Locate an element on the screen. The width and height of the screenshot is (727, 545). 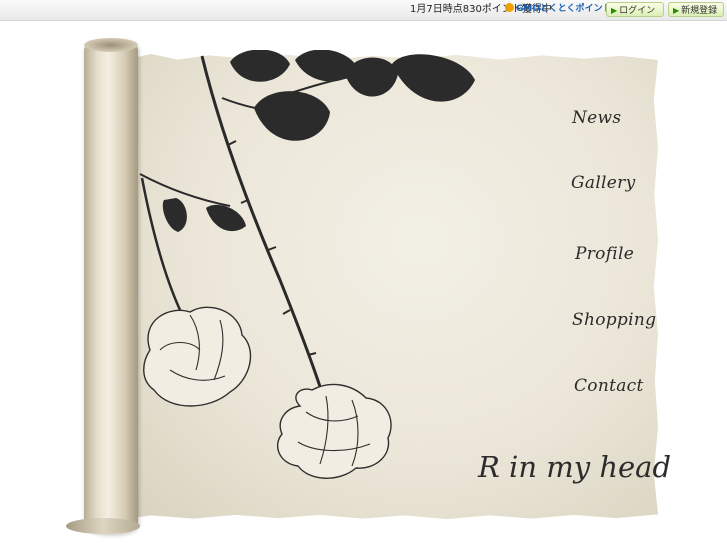
gmo-points-badge: GMOとくとくポイント is located at coordinates (558, 9).